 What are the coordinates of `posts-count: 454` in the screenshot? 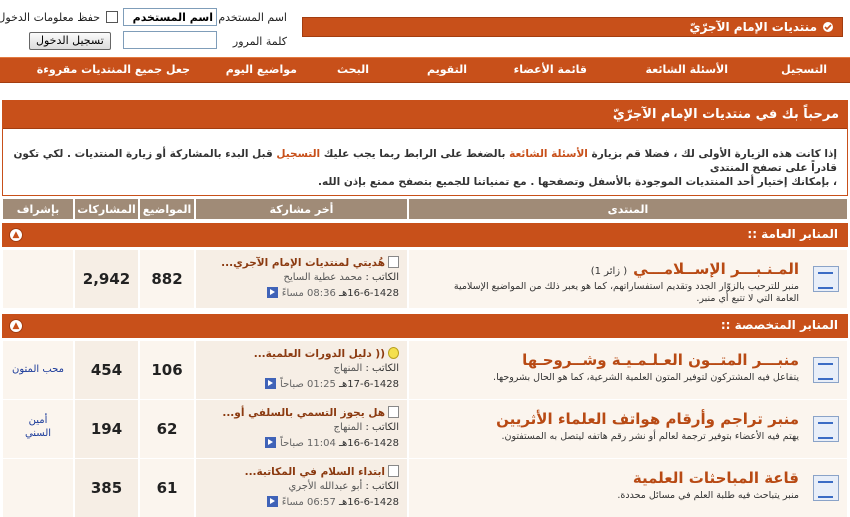 It's located at (106, 370).